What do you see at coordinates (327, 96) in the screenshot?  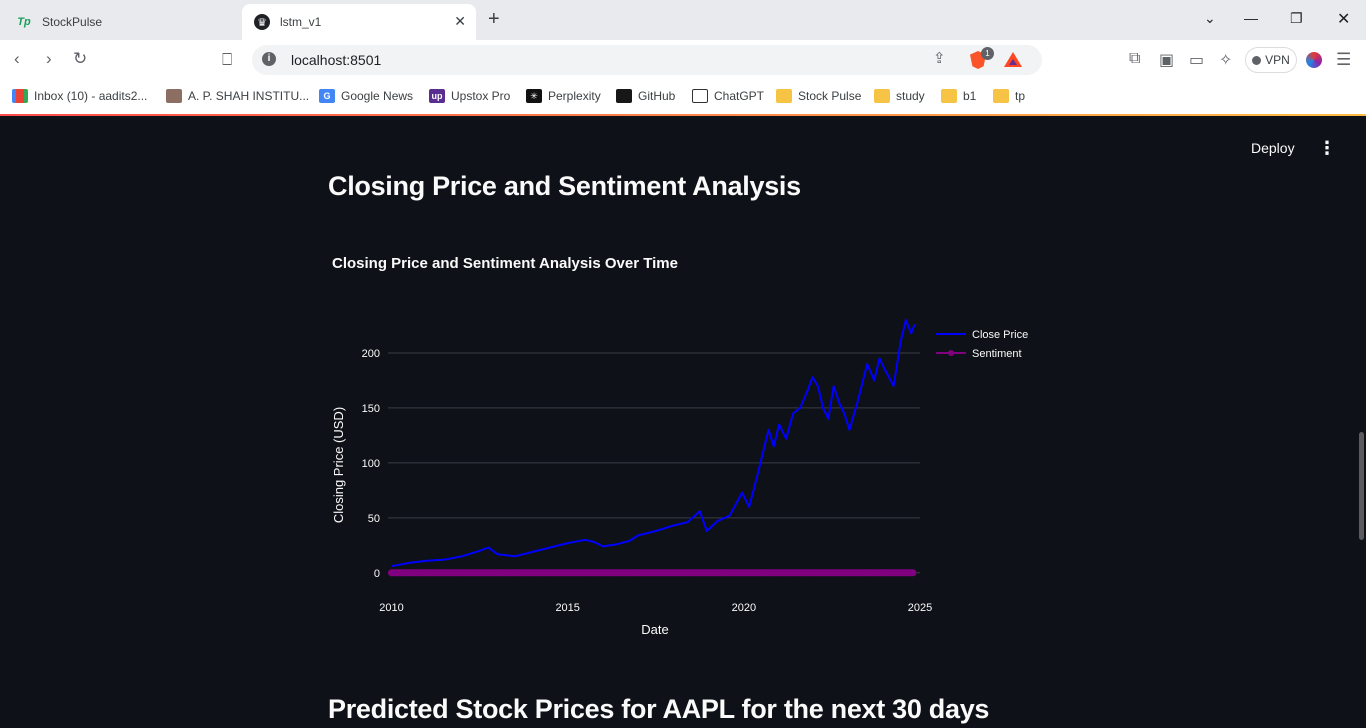 I see `google-news-icon: G` at bounding box center [327, 96].